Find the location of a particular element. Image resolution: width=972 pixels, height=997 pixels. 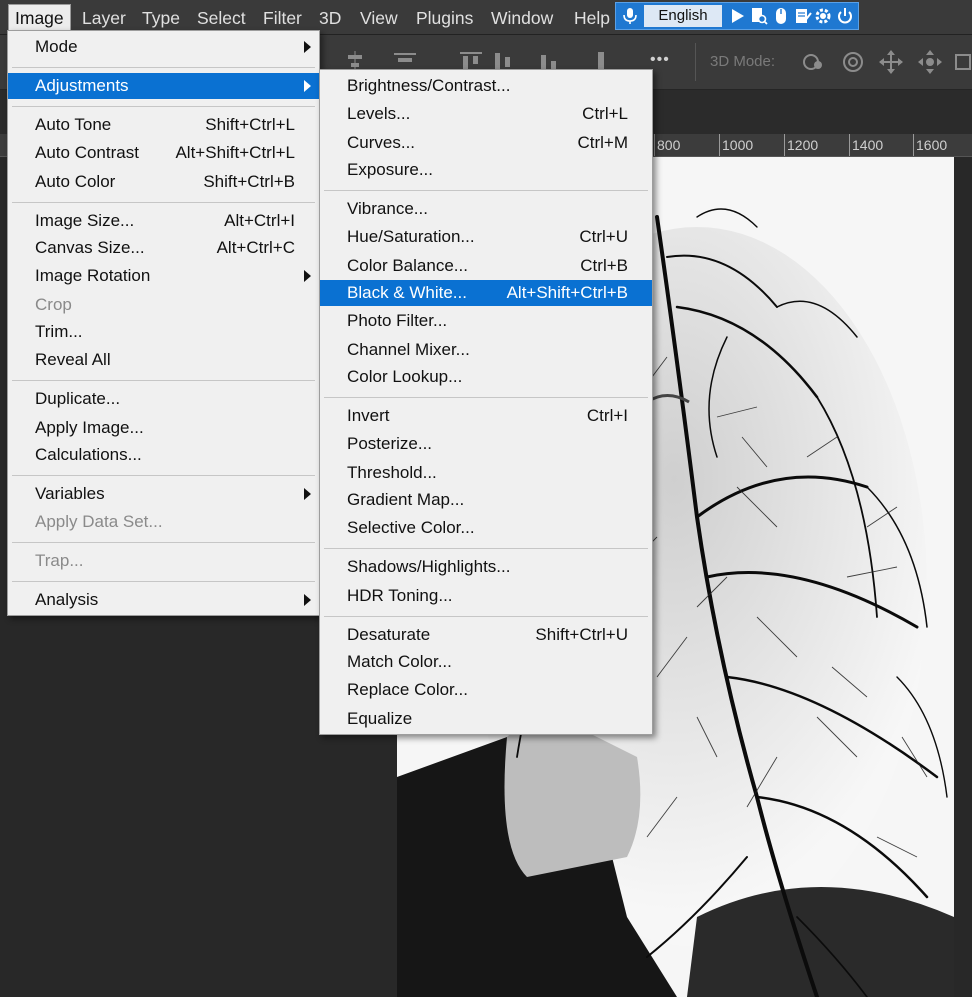

menu-item-image-rotation: Image Rotation is located at coordinates (163, 276).